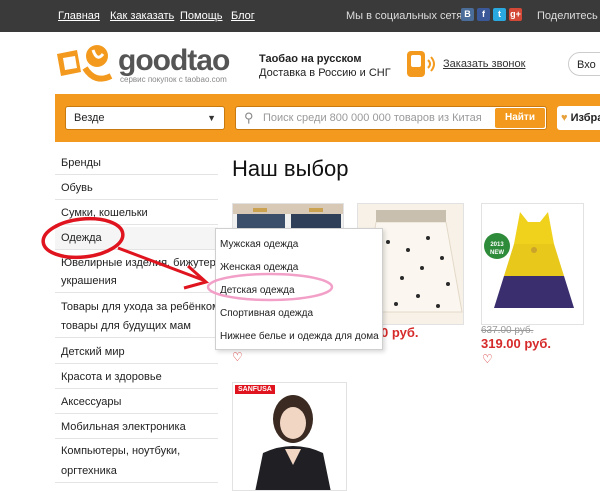 The image size is (600, 491). What do you see at coordinates (310, 59) in the screenshot?
I see `header-tagline-title: Таобао на русском` at bounding box center [310, 59].